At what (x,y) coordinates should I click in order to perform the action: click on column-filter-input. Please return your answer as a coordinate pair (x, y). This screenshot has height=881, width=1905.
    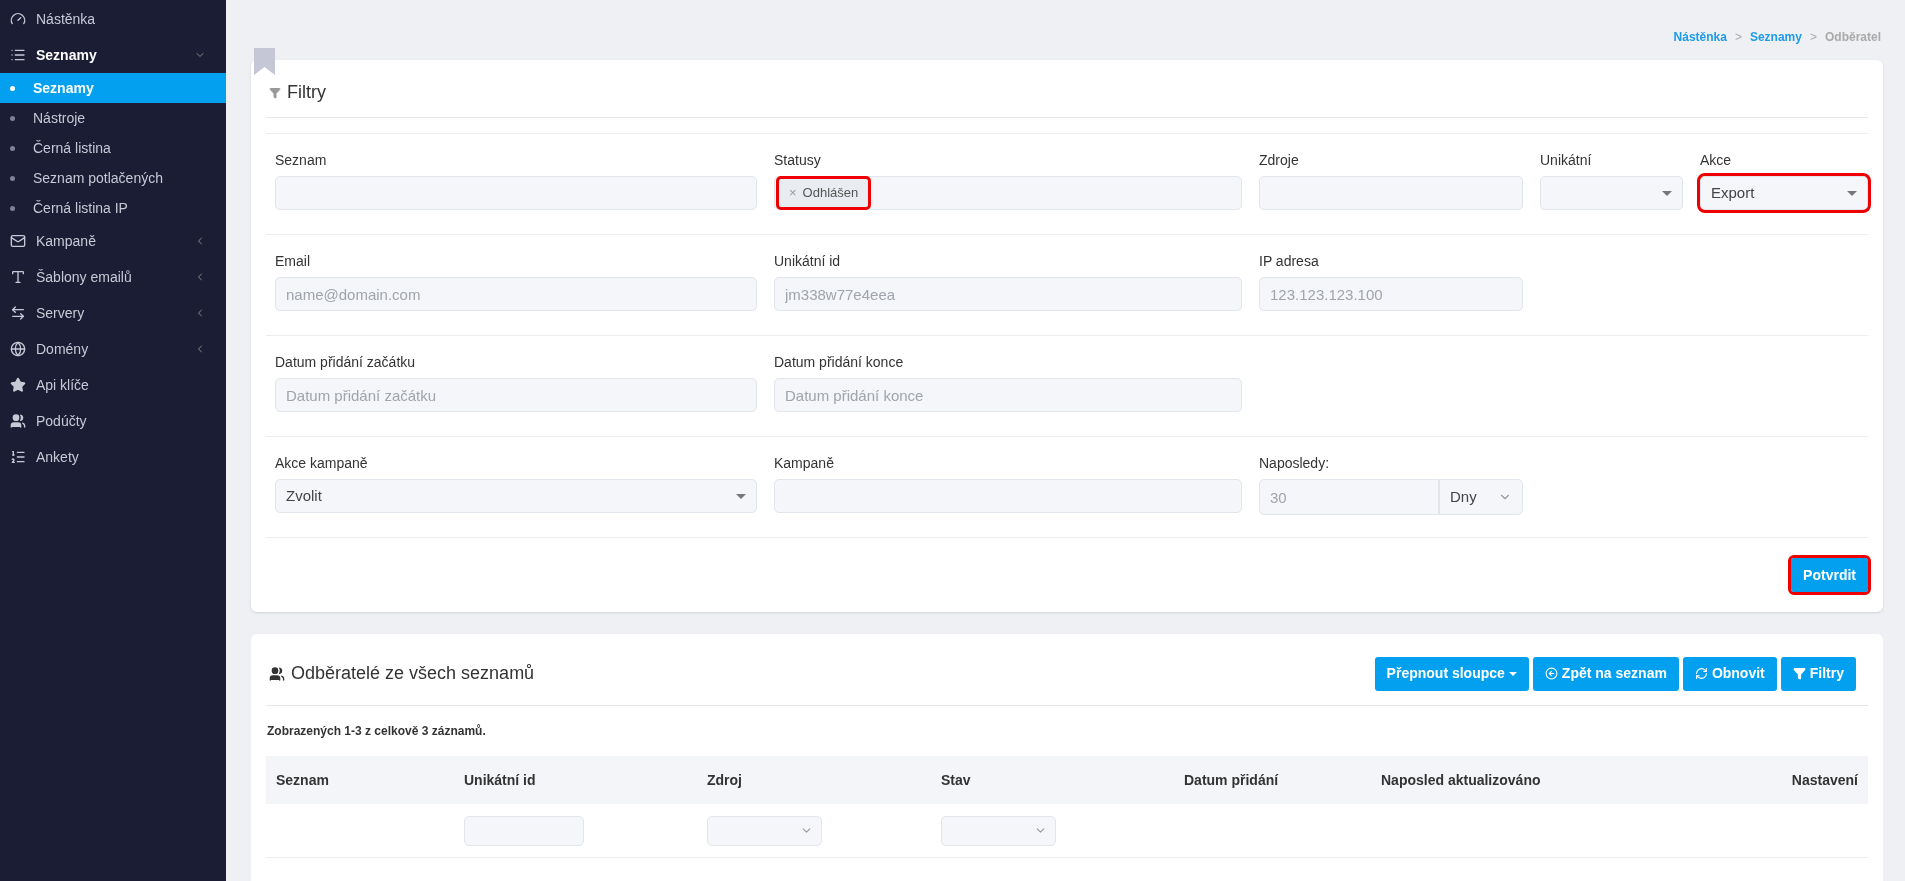
    Looking at the image, I should click on (524, 830).